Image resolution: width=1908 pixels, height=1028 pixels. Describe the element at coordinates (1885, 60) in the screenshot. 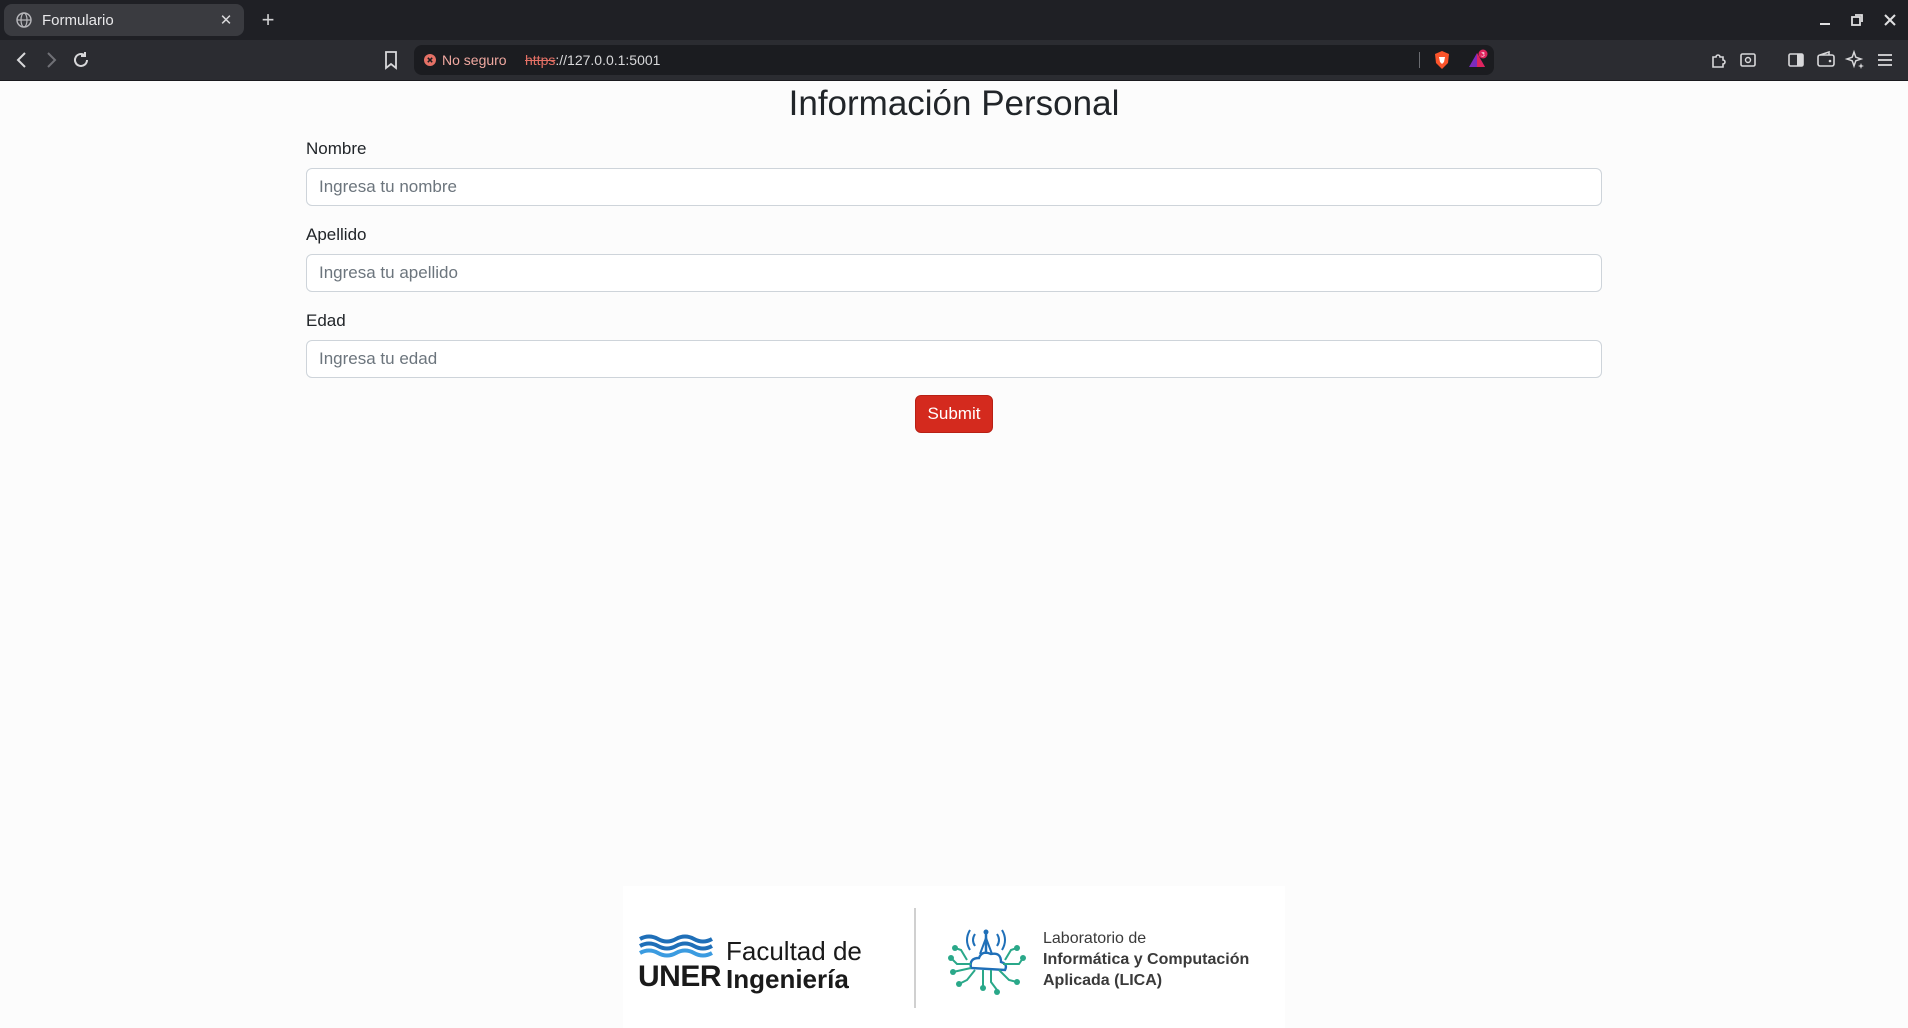

I see `menu-icon` at that location.